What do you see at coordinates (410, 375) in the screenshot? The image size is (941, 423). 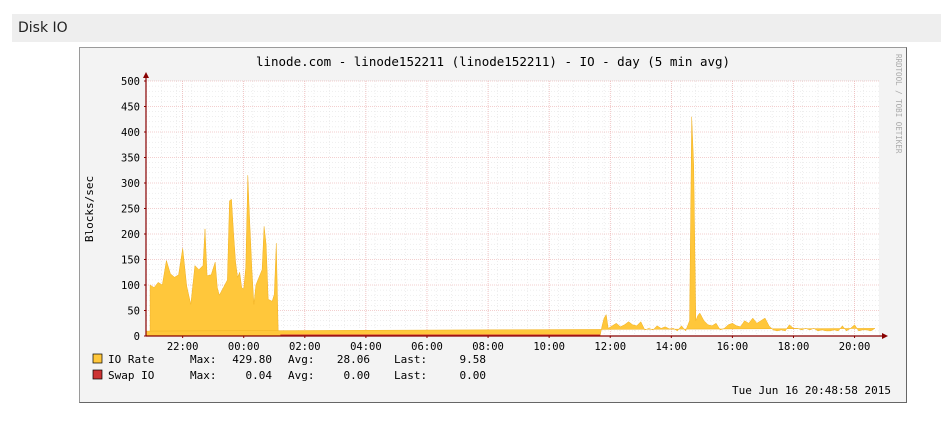 I see `legend-last-label-swap-io: Last:` at bounding box center [410, 375].